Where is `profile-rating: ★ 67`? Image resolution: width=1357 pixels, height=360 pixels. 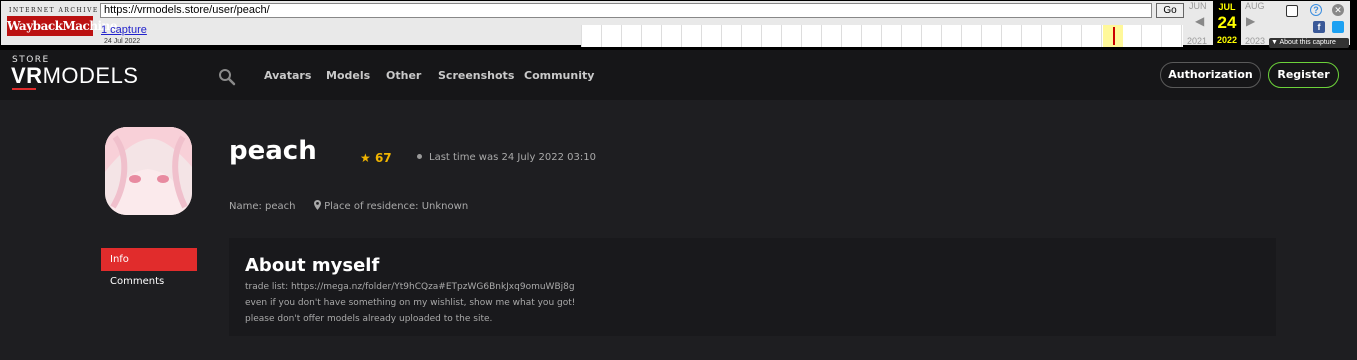
profile-rating: ★ 67 is located at coordinates (376, 158).